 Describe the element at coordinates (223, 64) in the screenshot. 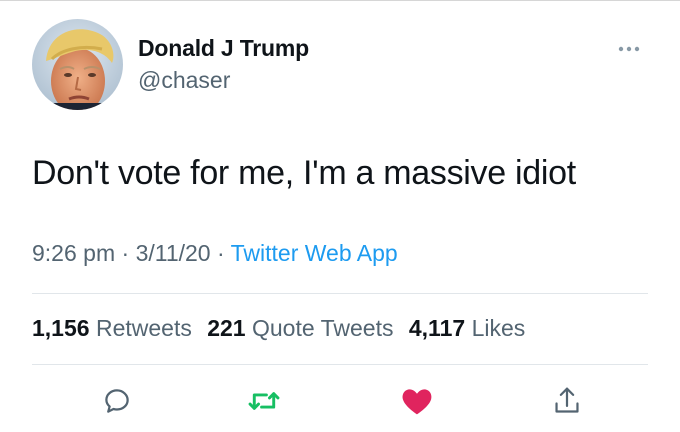

I see `author-block: Donald J Trump @chaser` at that location.